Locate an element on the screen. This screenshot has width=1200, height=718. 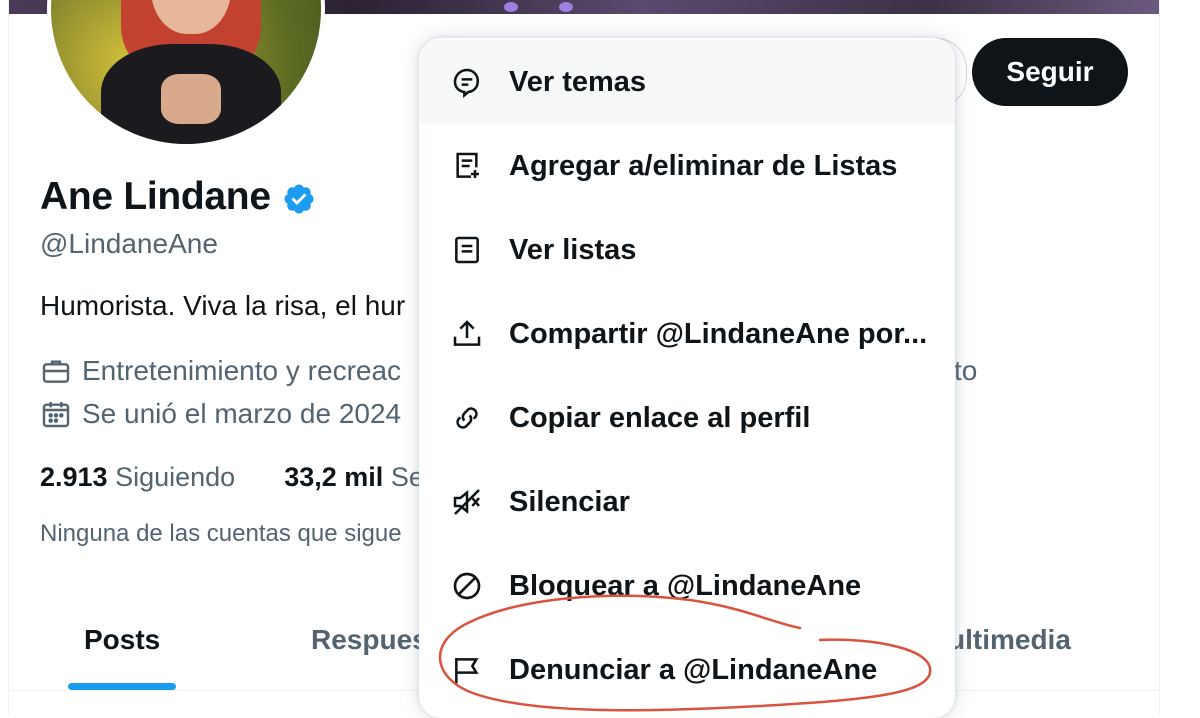
following-link: 2.913 Siguiendo is located at coordinates (137, 477).